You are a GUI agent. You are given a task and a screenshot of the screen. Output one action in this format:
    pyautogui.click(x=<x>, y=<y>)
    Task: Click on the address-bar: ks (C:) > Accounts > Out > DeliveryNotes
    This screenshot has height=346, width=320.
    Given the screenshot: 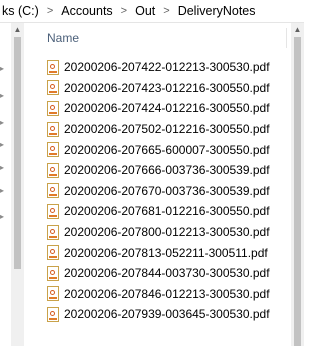 What is the action you would take?
    pyautogui.click(x=152, y=11)
    